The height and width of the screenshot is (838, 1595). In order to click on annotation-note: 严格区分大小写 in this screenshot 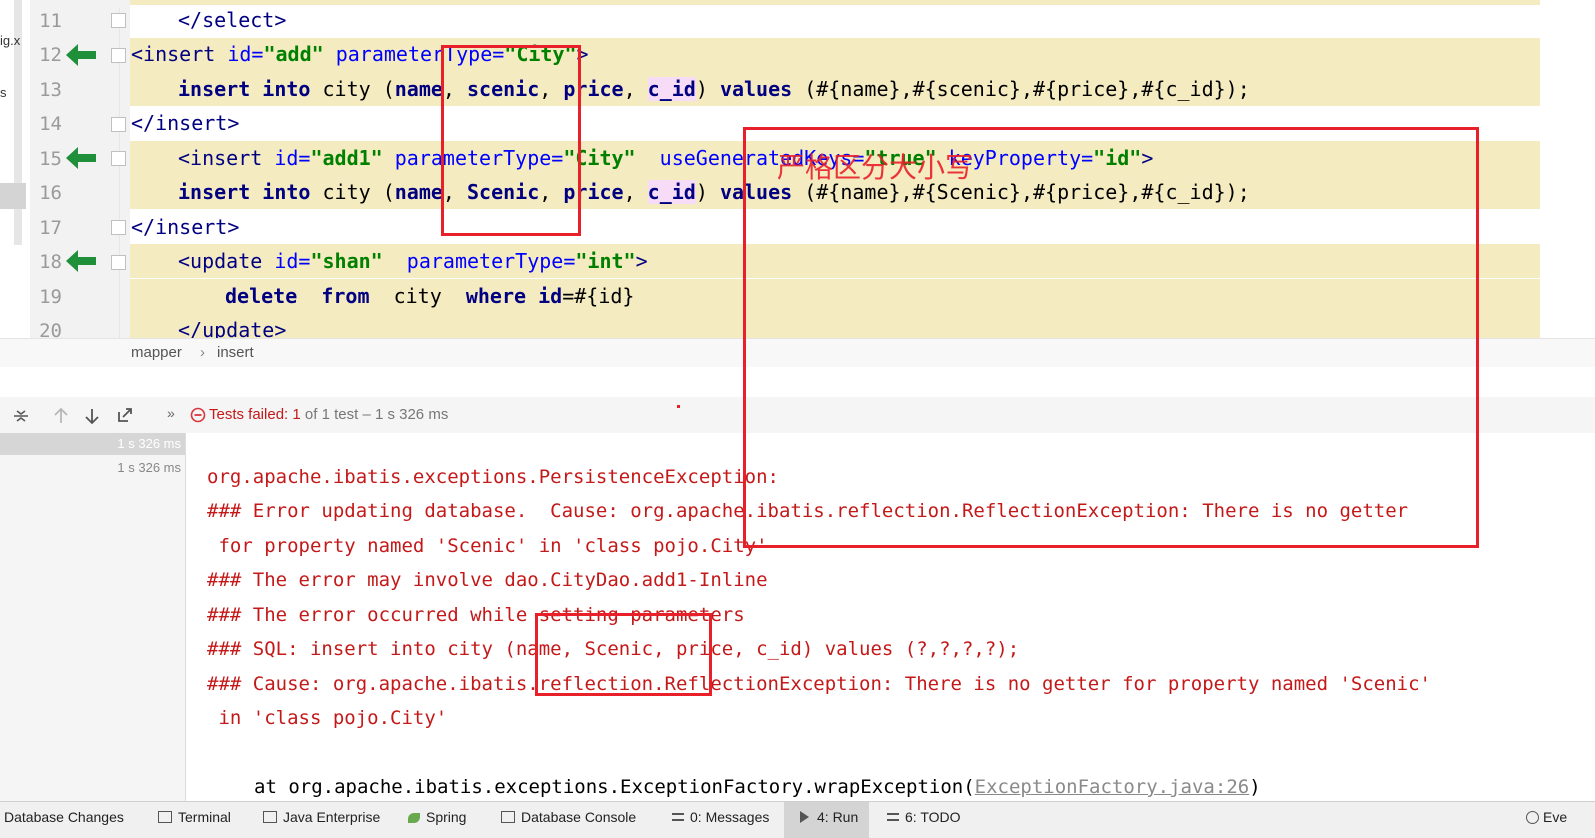, I will do `click(875, 167)`.